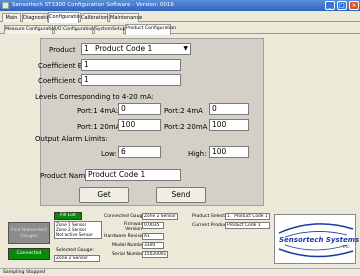  What do you see at coordinates (209, 216) in the screenshot?
I see `product-select-label: Product Select` at bounding box center [209, 216].